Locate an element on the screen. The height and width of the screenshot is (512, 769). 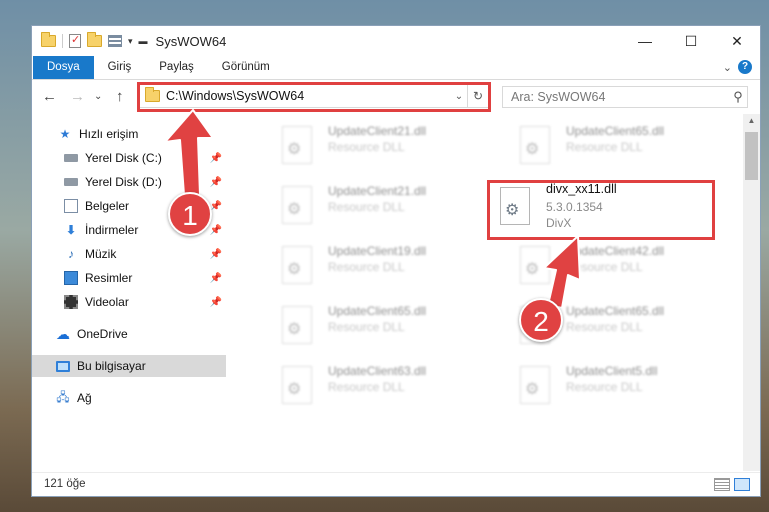
sidebar-item-this-pc: Bu bilgisayar is located at coordinates (129, 366).